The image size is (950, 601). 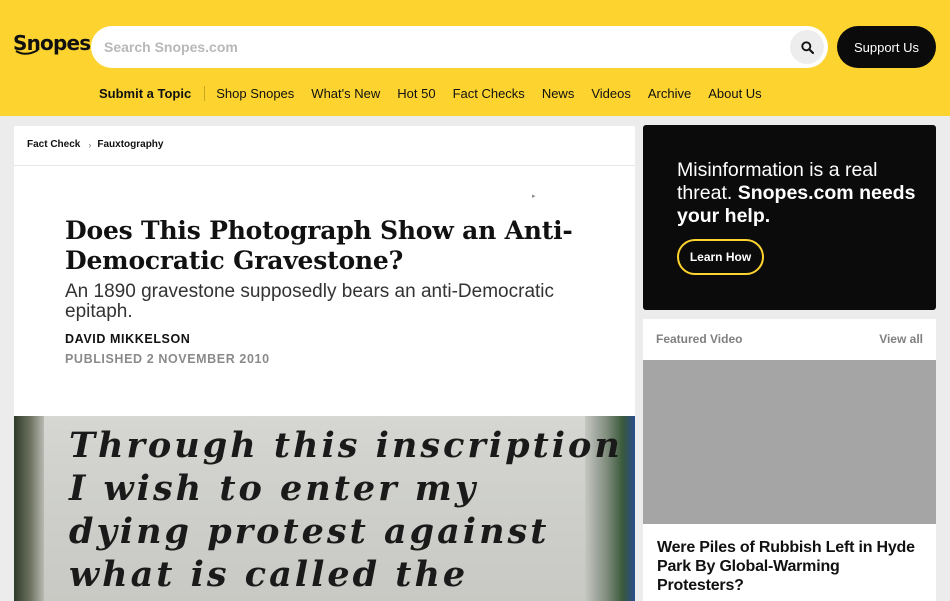 I want to click on nav-item-videos: Videos, so click(x=611, y=93).